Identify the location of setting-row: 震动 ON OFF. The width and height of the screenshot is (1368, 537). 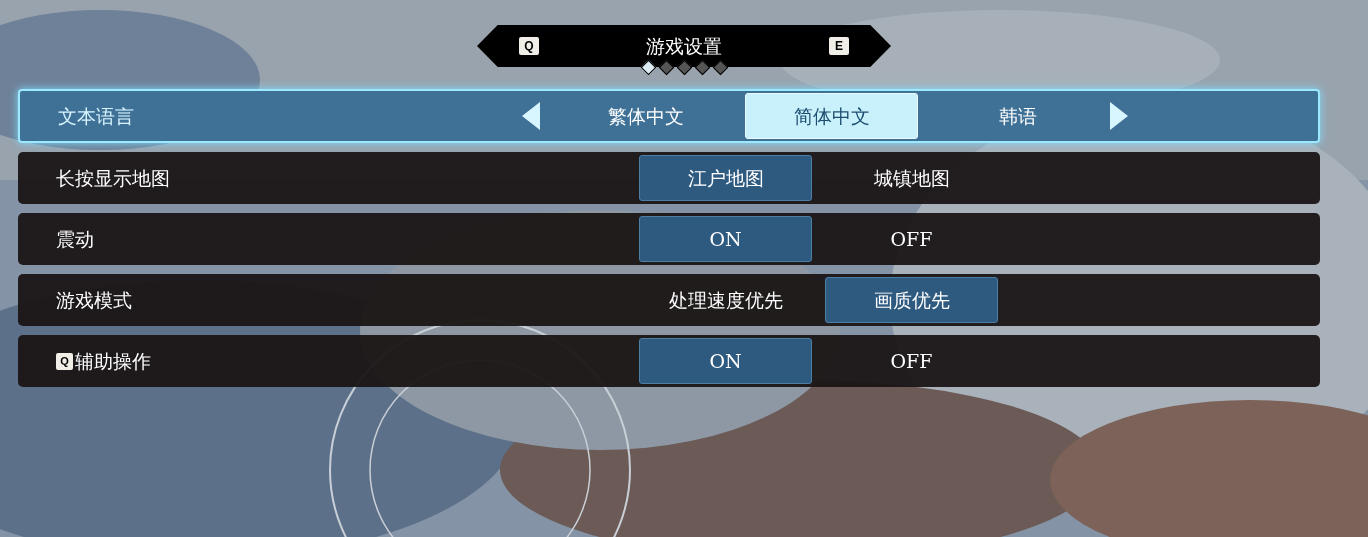
(669, 239).